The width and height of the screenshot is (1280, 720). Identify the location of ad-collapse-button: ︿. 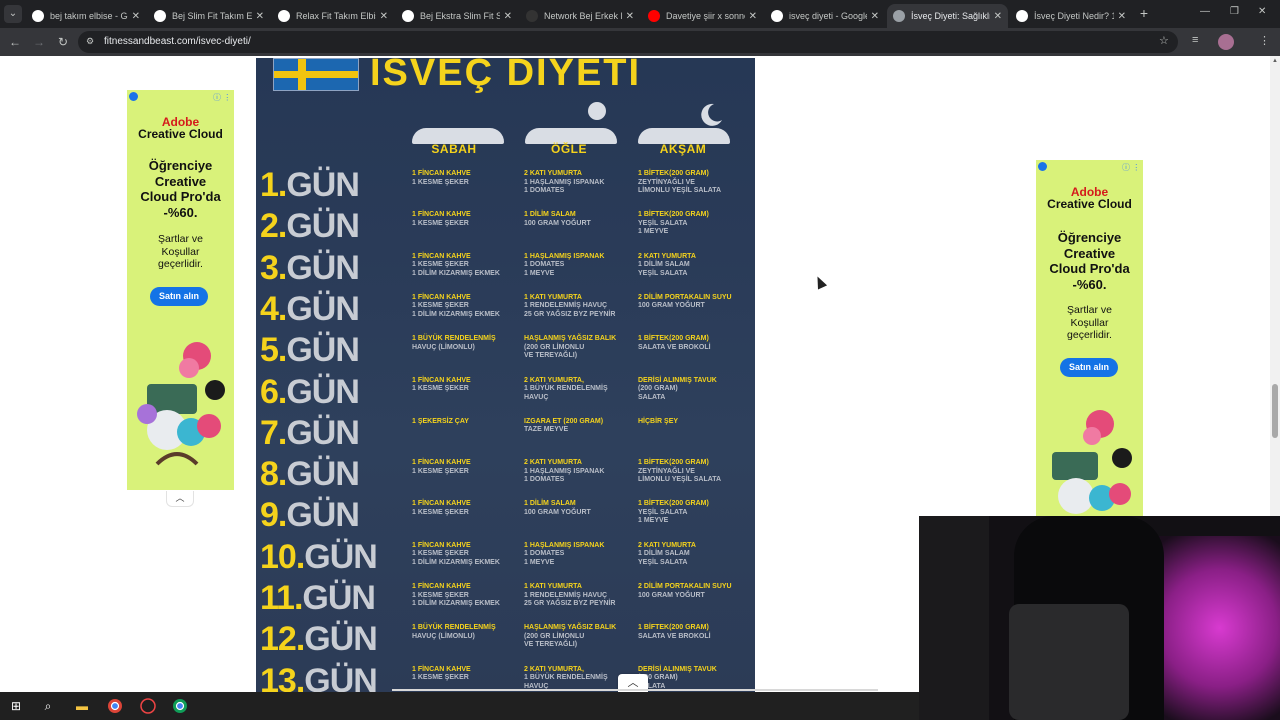
(180, 499).